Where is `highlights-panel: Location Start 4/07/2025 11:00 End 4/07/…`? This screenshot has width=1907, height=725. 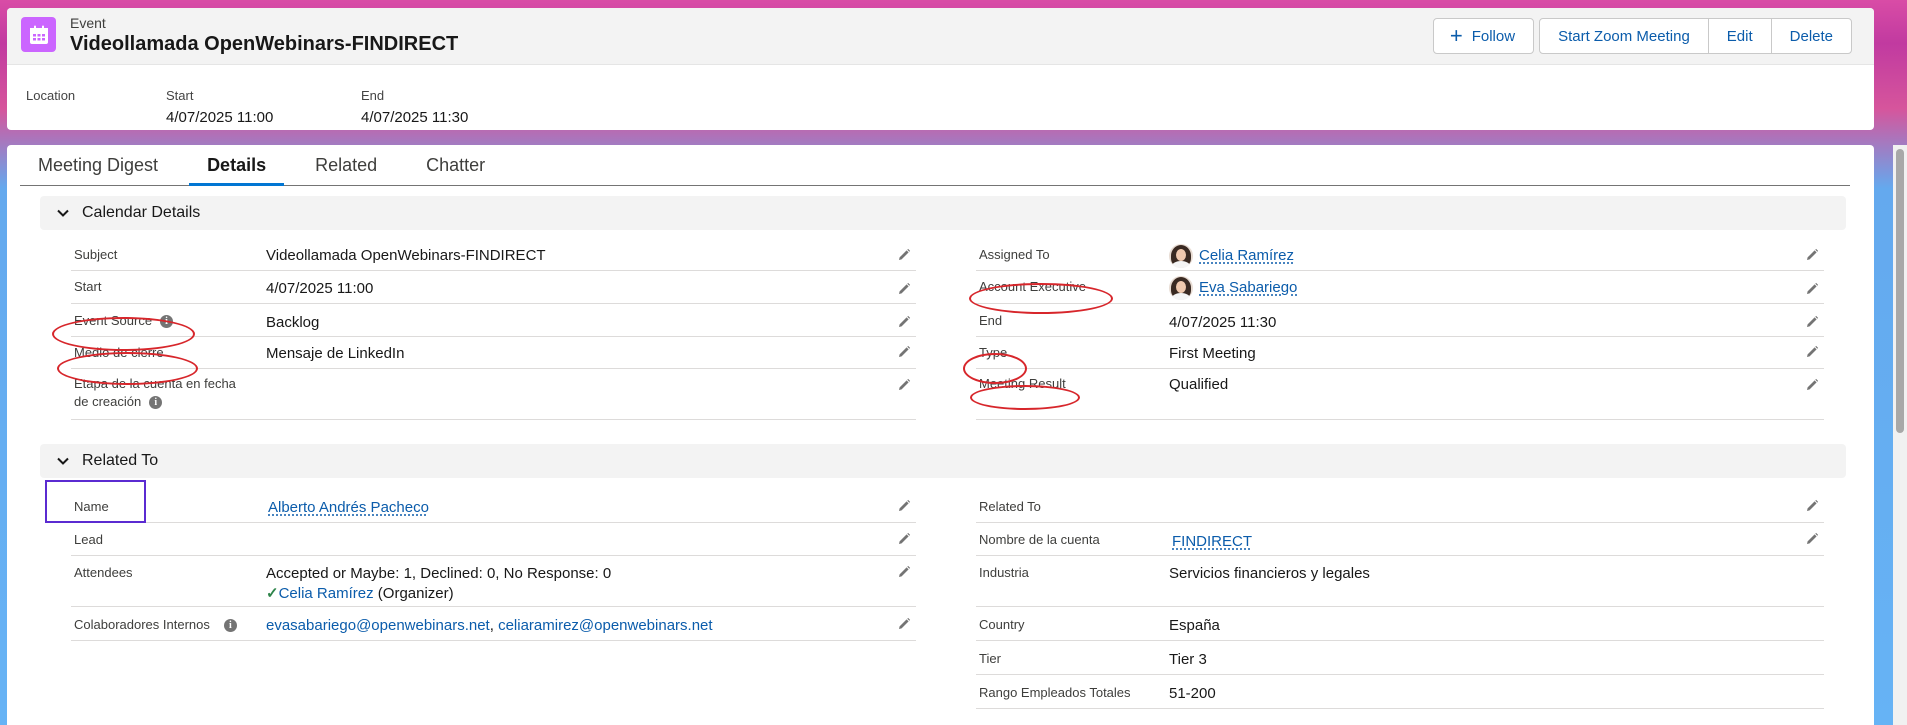
highlights-panel: Location Start 4/07/2025 11:00 End 4/07/… is located at coordinates (940, 97).